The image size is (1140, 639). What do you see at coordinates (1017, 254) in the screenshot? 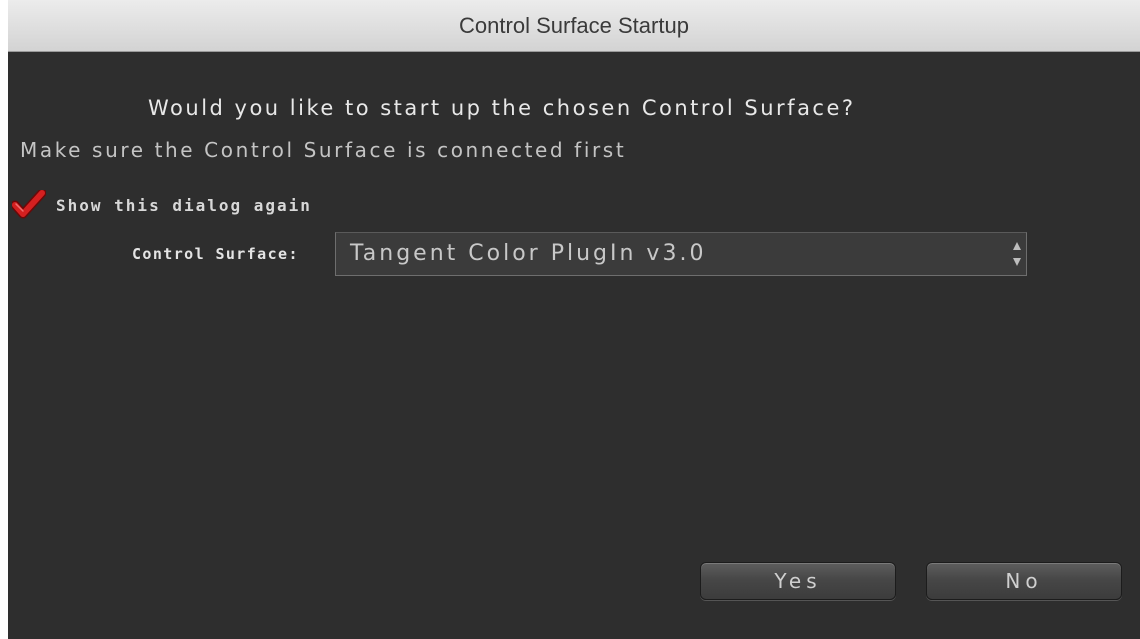
I see `up-down-arrows-icon` at bounding box center [1017, 254].